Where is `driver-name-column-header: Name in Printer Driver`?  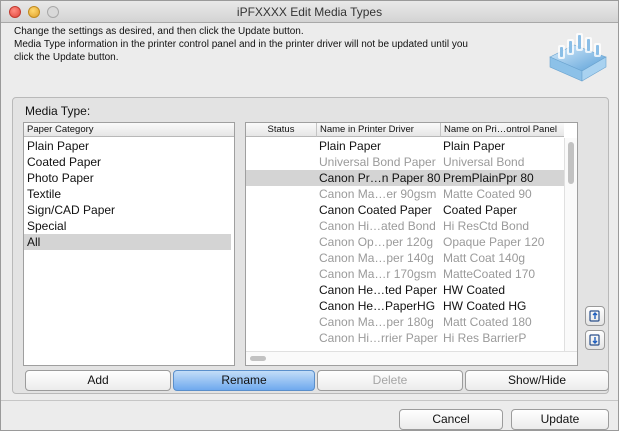 driver-name-column-header: Name in Printer Driver is located at coordinates (378, 130).